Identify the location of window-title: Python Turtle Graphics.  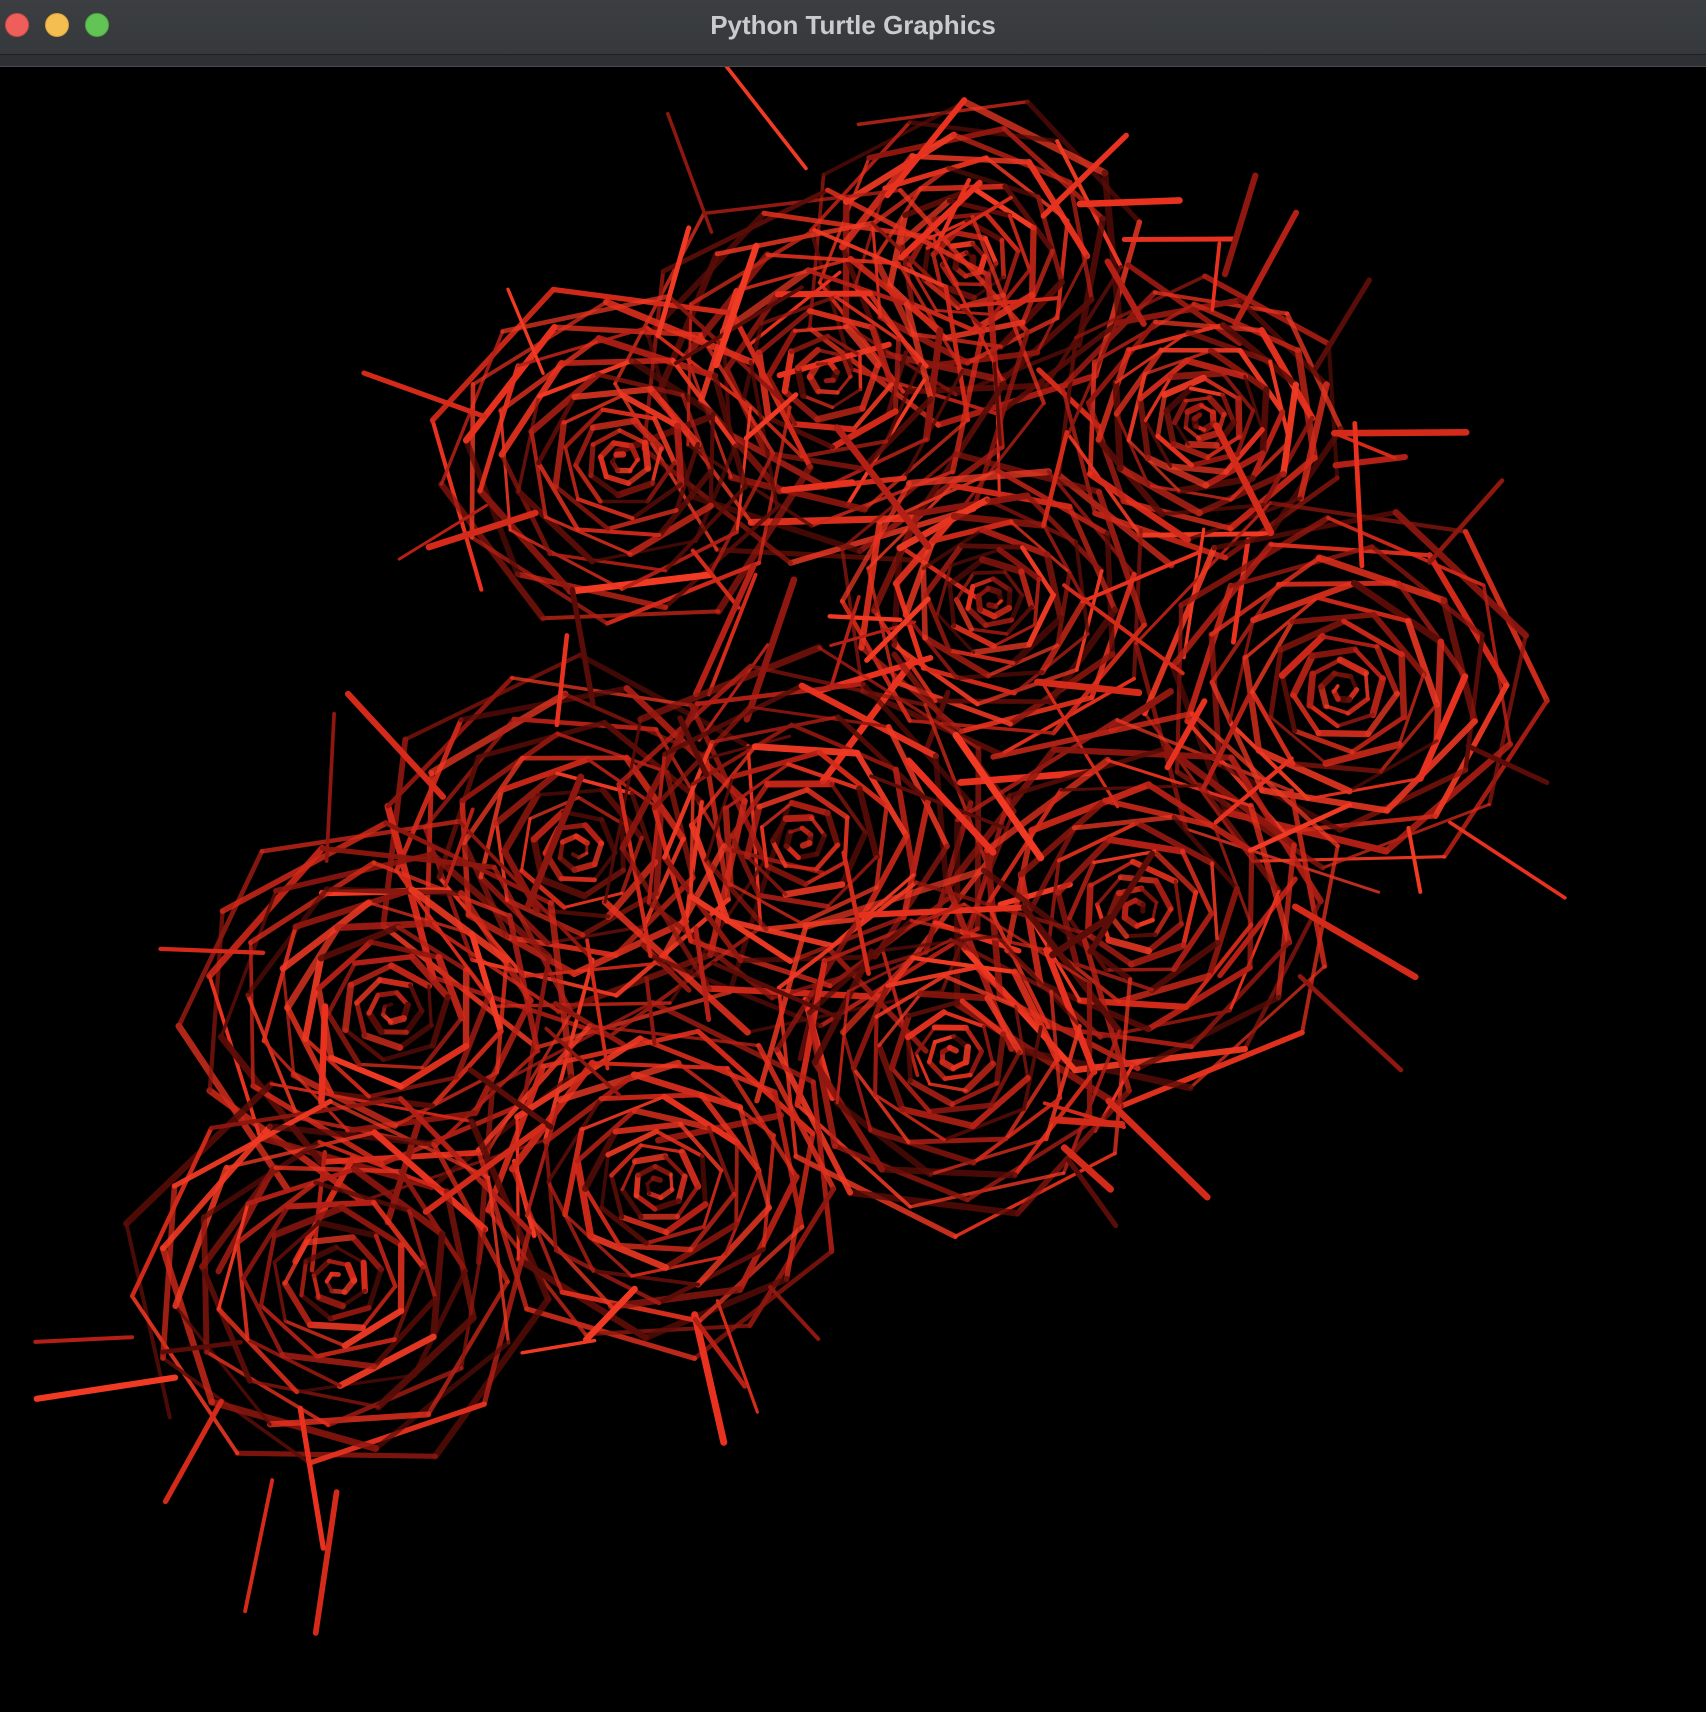
(853, 25).